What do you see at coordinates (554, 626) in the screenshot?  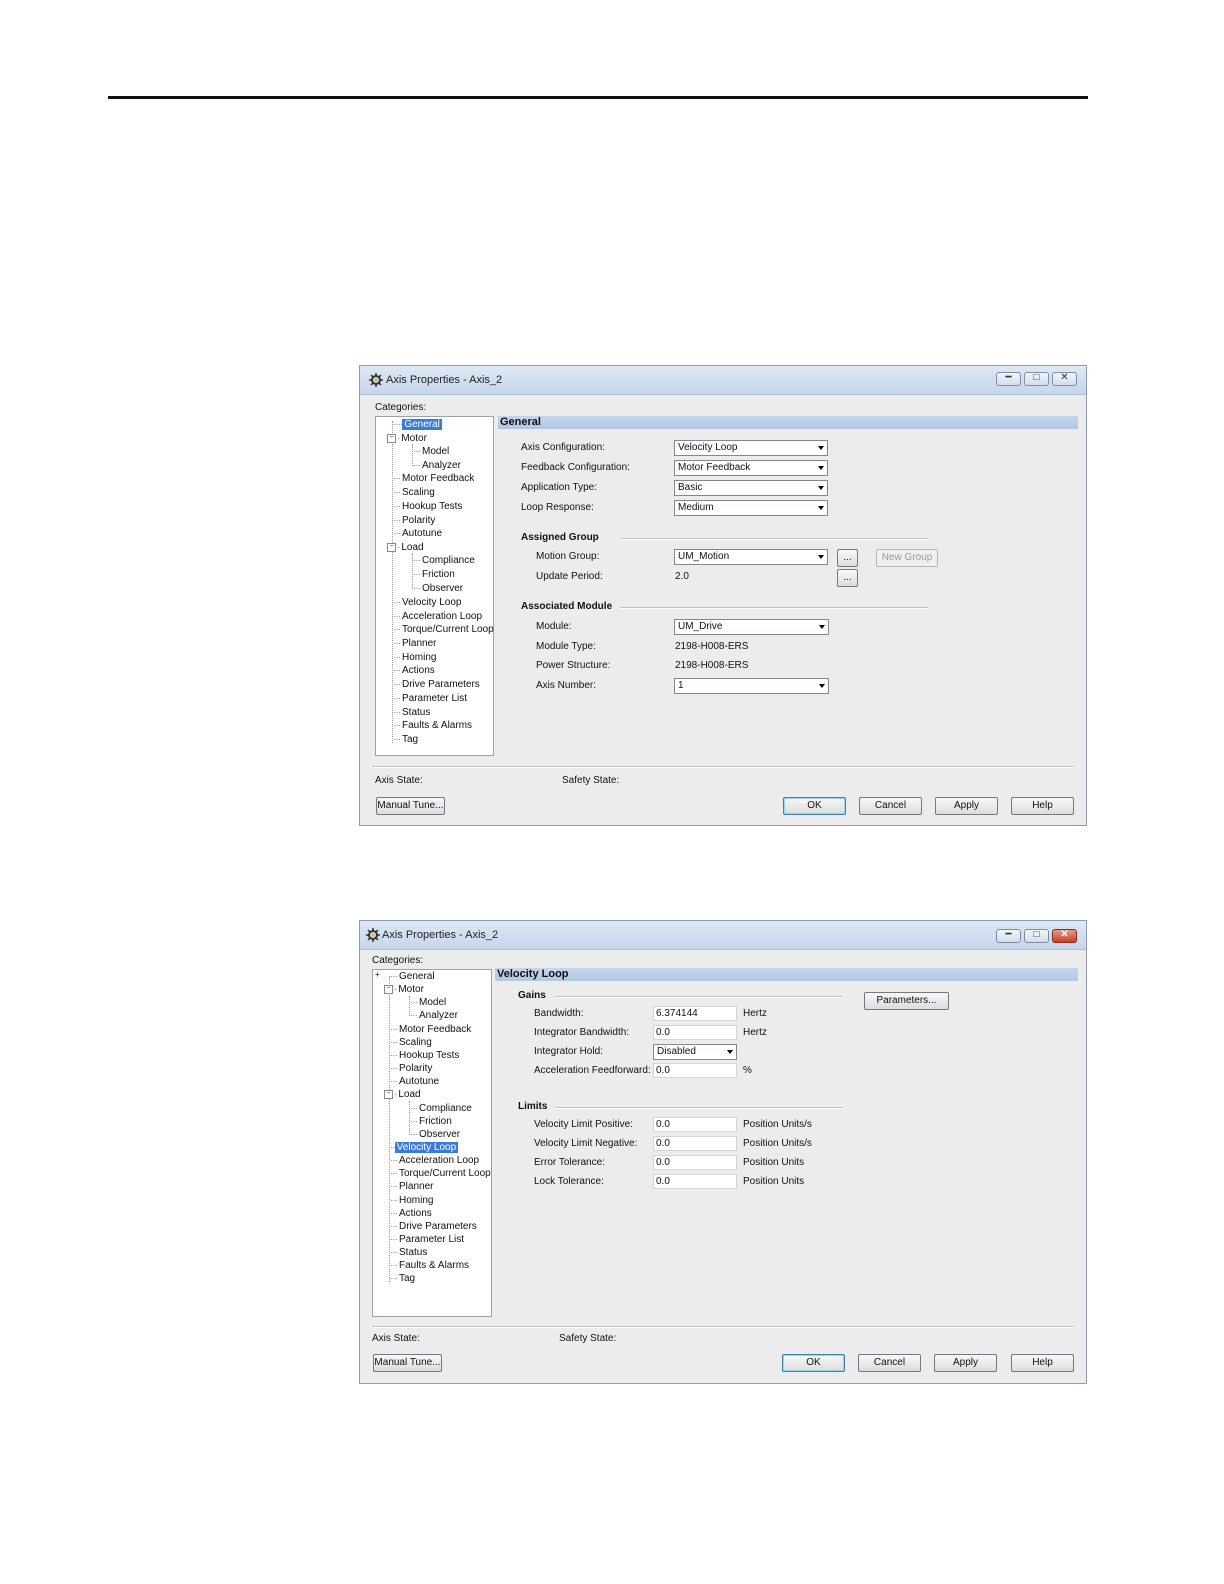 I see `module-label: Module:` at bounding box center [554, 626].